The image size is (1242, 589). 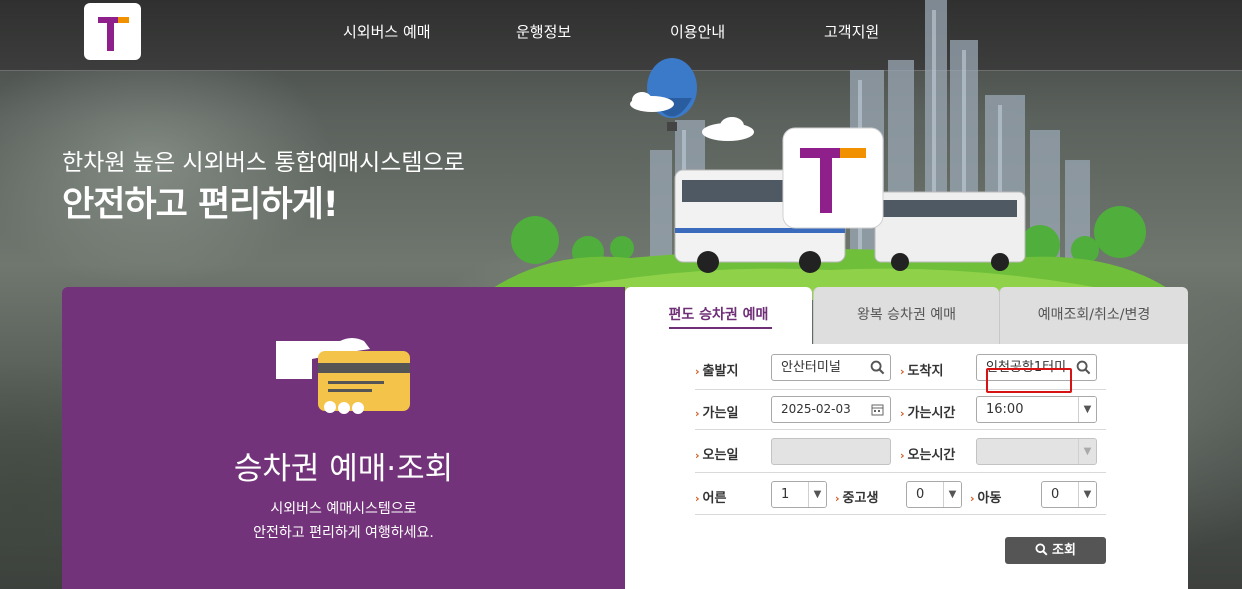 What do you see at coordinates (711, 498) in the screenshot?
I see `adult-label: › 어른` at bounding box center [711, 498].